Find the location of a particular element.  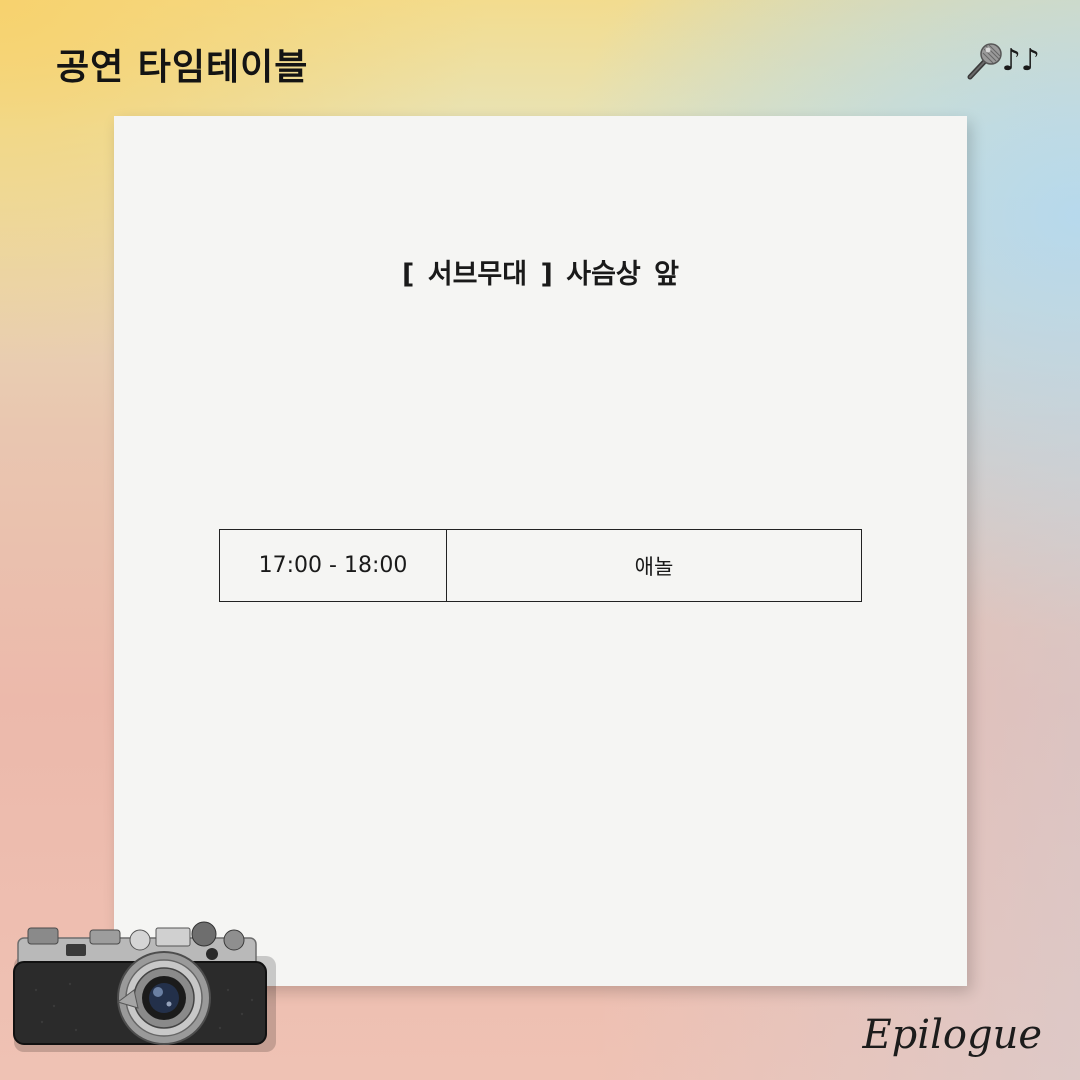

venue-heading: [ 서브무대 ] 사슴상 앞 is located at coordinates (540, 274).